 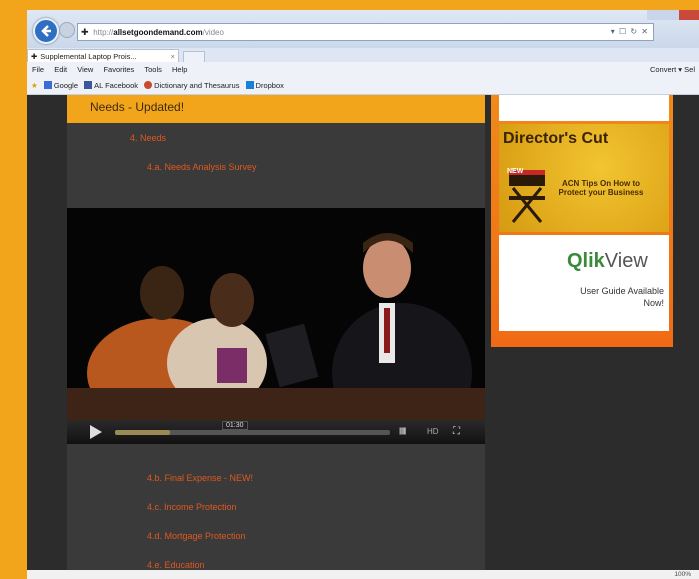 I want to click on hd-toggle: HD, so click(x=433, y=431).